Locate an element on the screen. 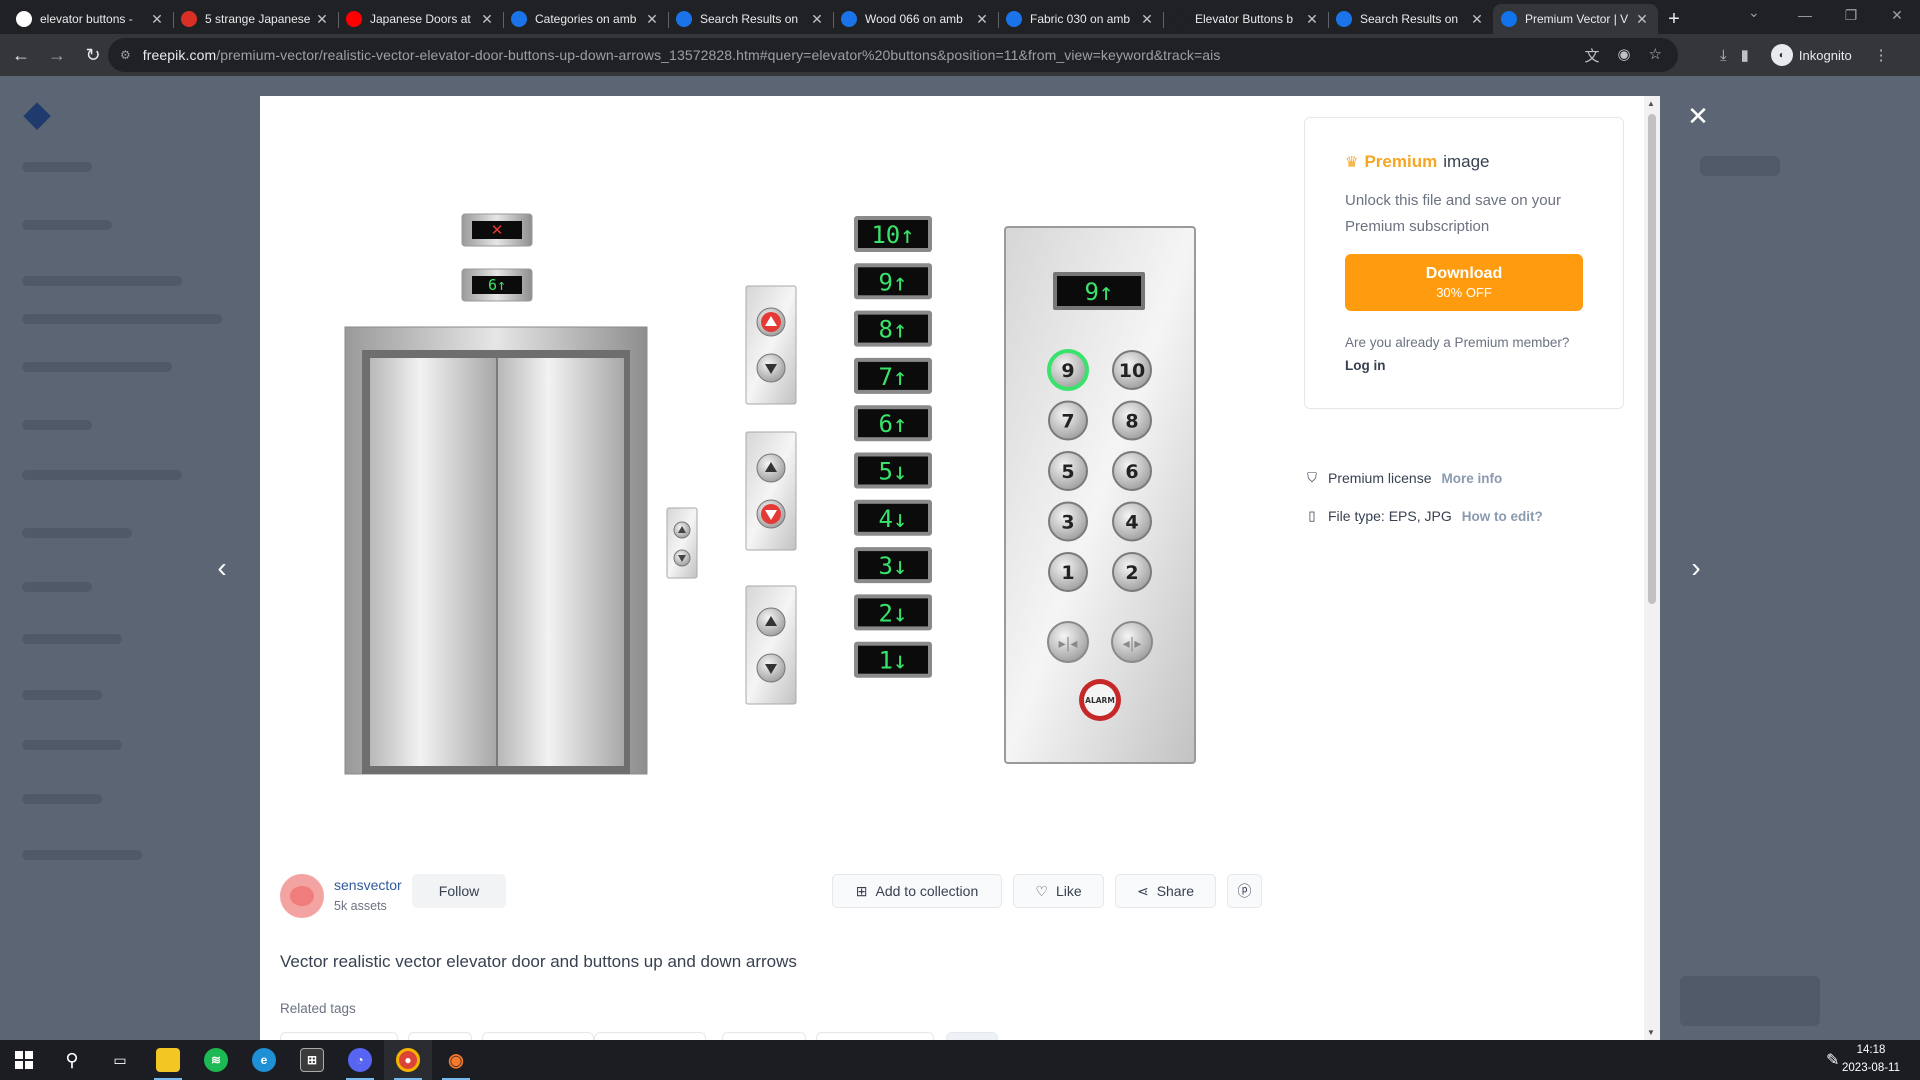 This screenshot has height=1080, width=1920. login-link: Log in is located at coordinates (1464, 365).